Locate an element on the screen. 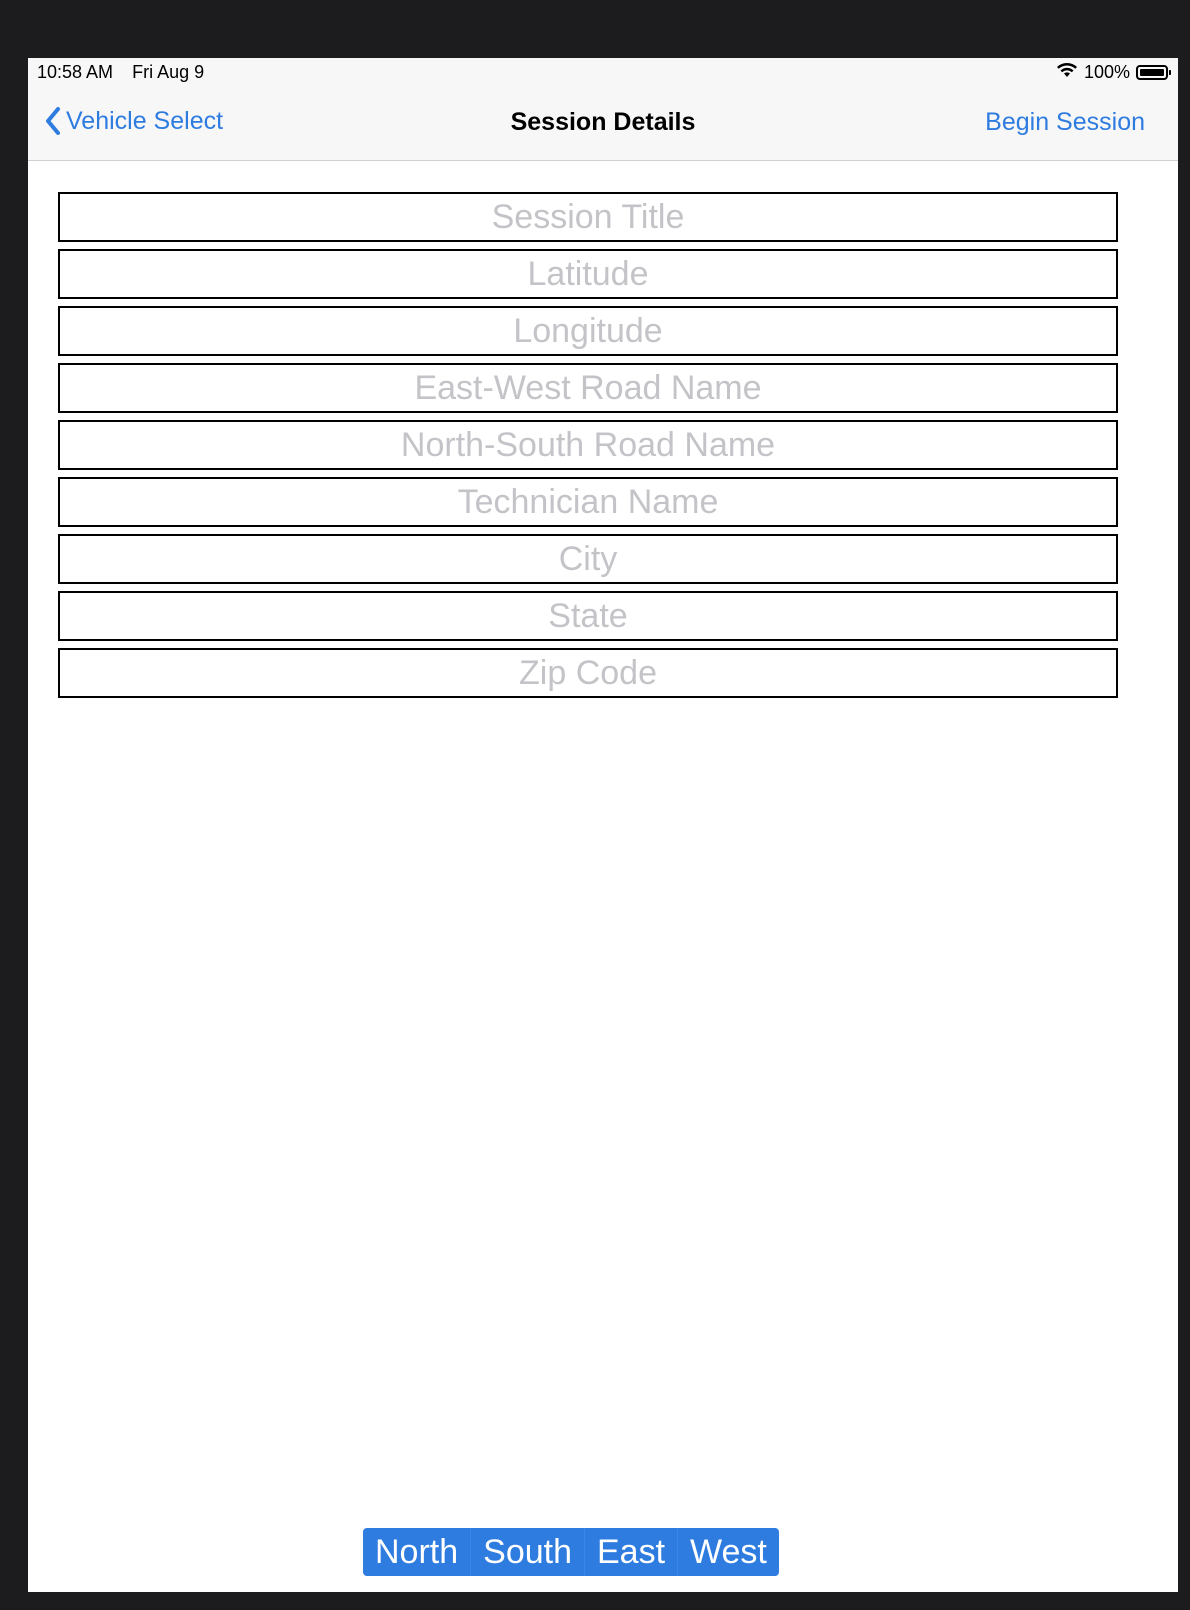 This screenshot has height=1610, width=1190. north-south-road-name-field is located at coordinates (588, 445).